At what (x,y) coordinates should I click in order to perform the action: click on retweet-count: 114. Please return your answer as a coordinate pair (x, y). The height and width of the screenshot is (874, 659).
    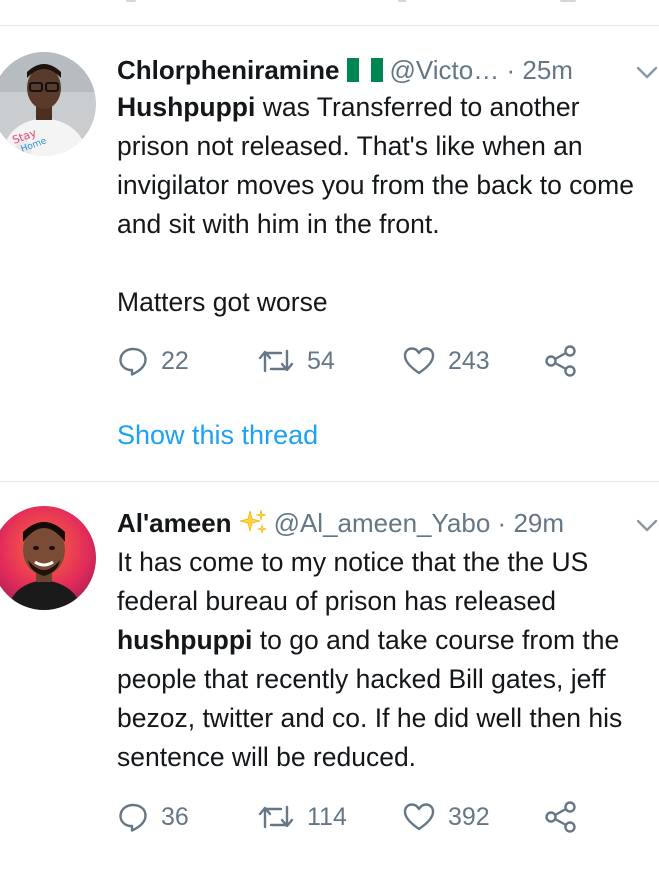
    Looking at the image, I should click on (327, 816).